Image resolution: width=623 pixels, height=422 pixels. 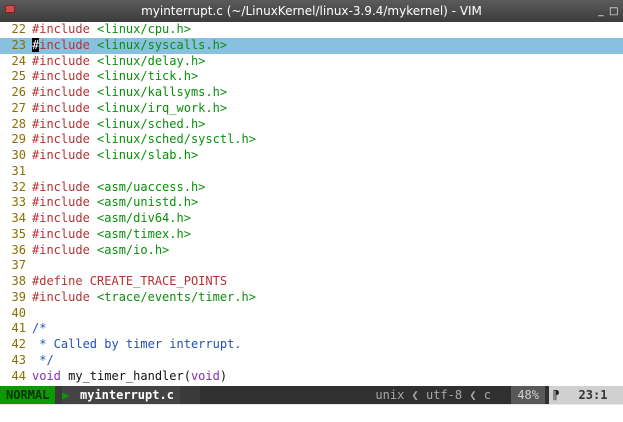 What do you see at coordinates (18, 29) in the screenshot?
I see `line-number: 22` at bounding box center [18, 29].